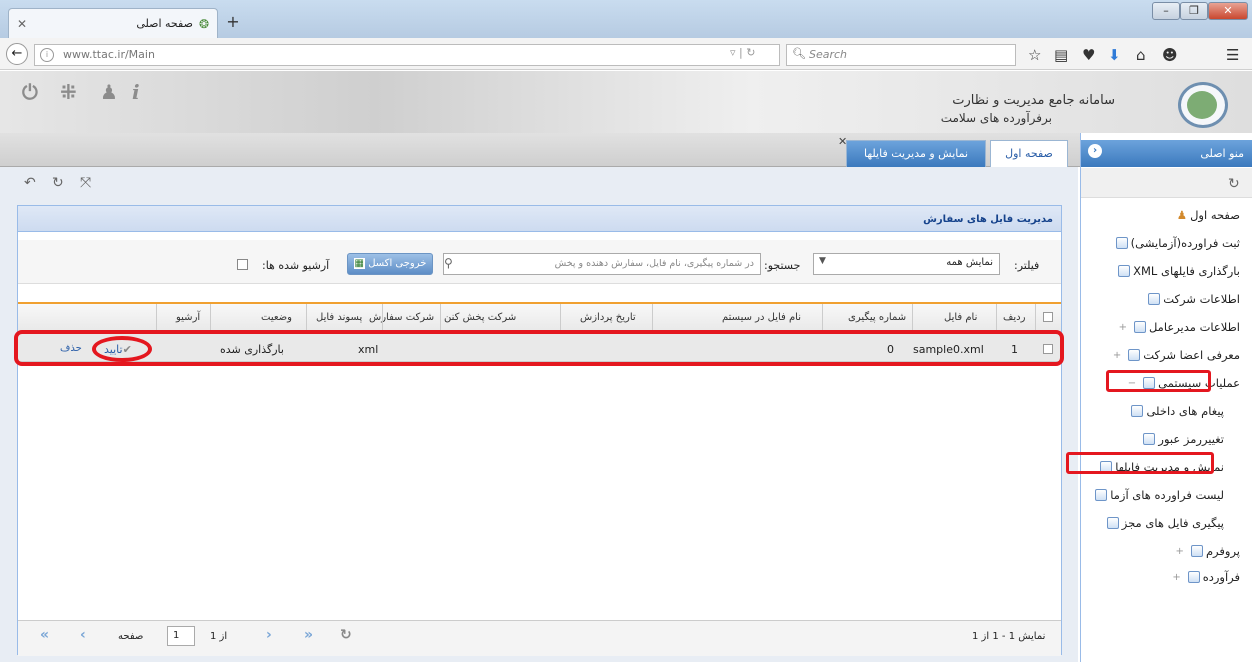  I want to click on user-icon: ♟, so click(109, 92).